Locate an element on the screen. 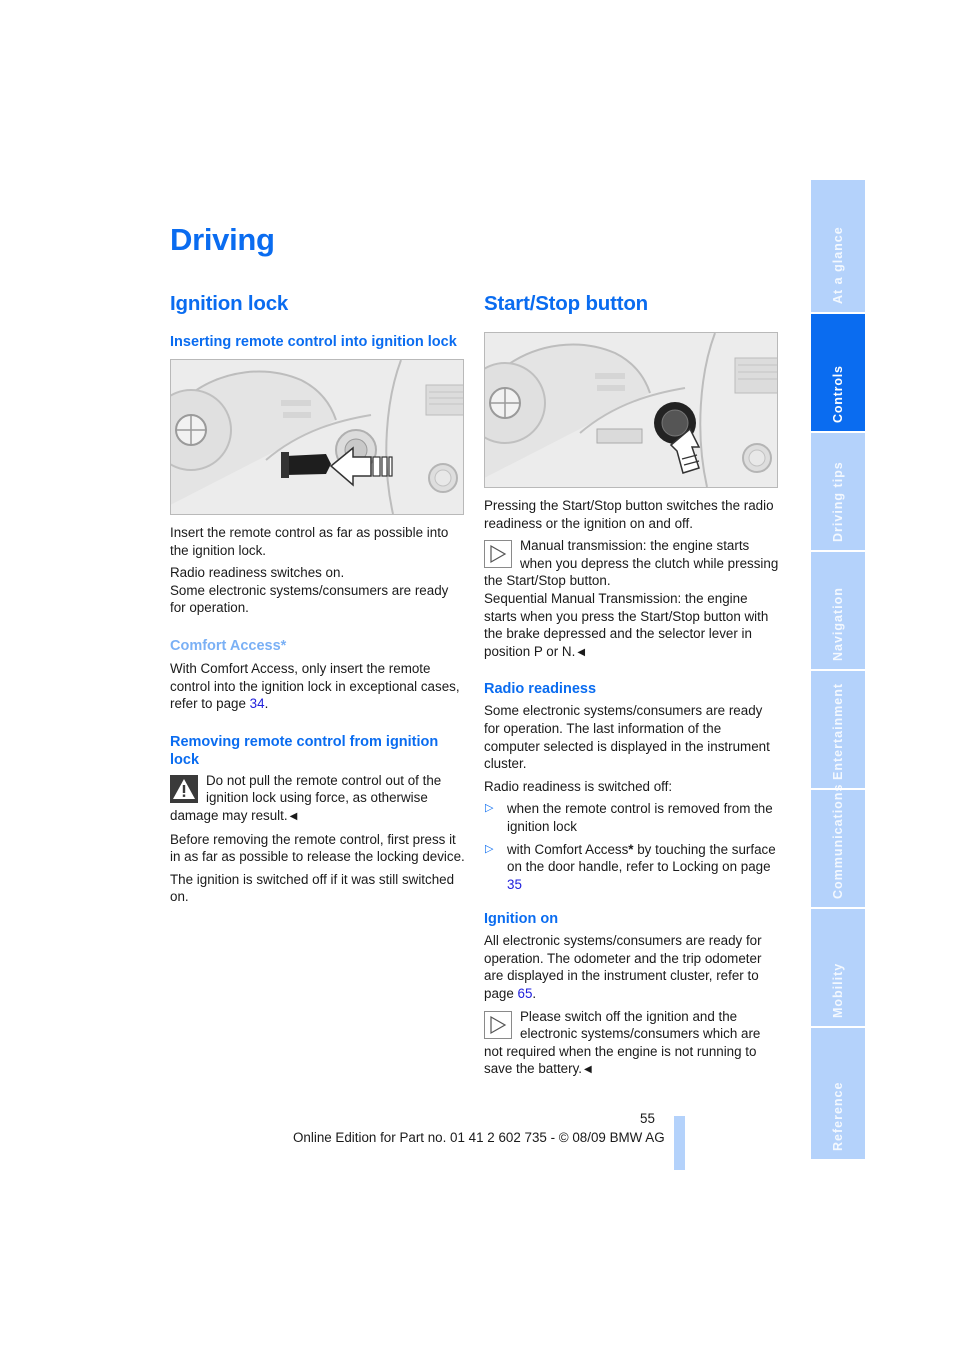 Image resolution: width=954 pixels, height=1350 pixels. ignition-on-period: . is located at coordinates (534, 994).